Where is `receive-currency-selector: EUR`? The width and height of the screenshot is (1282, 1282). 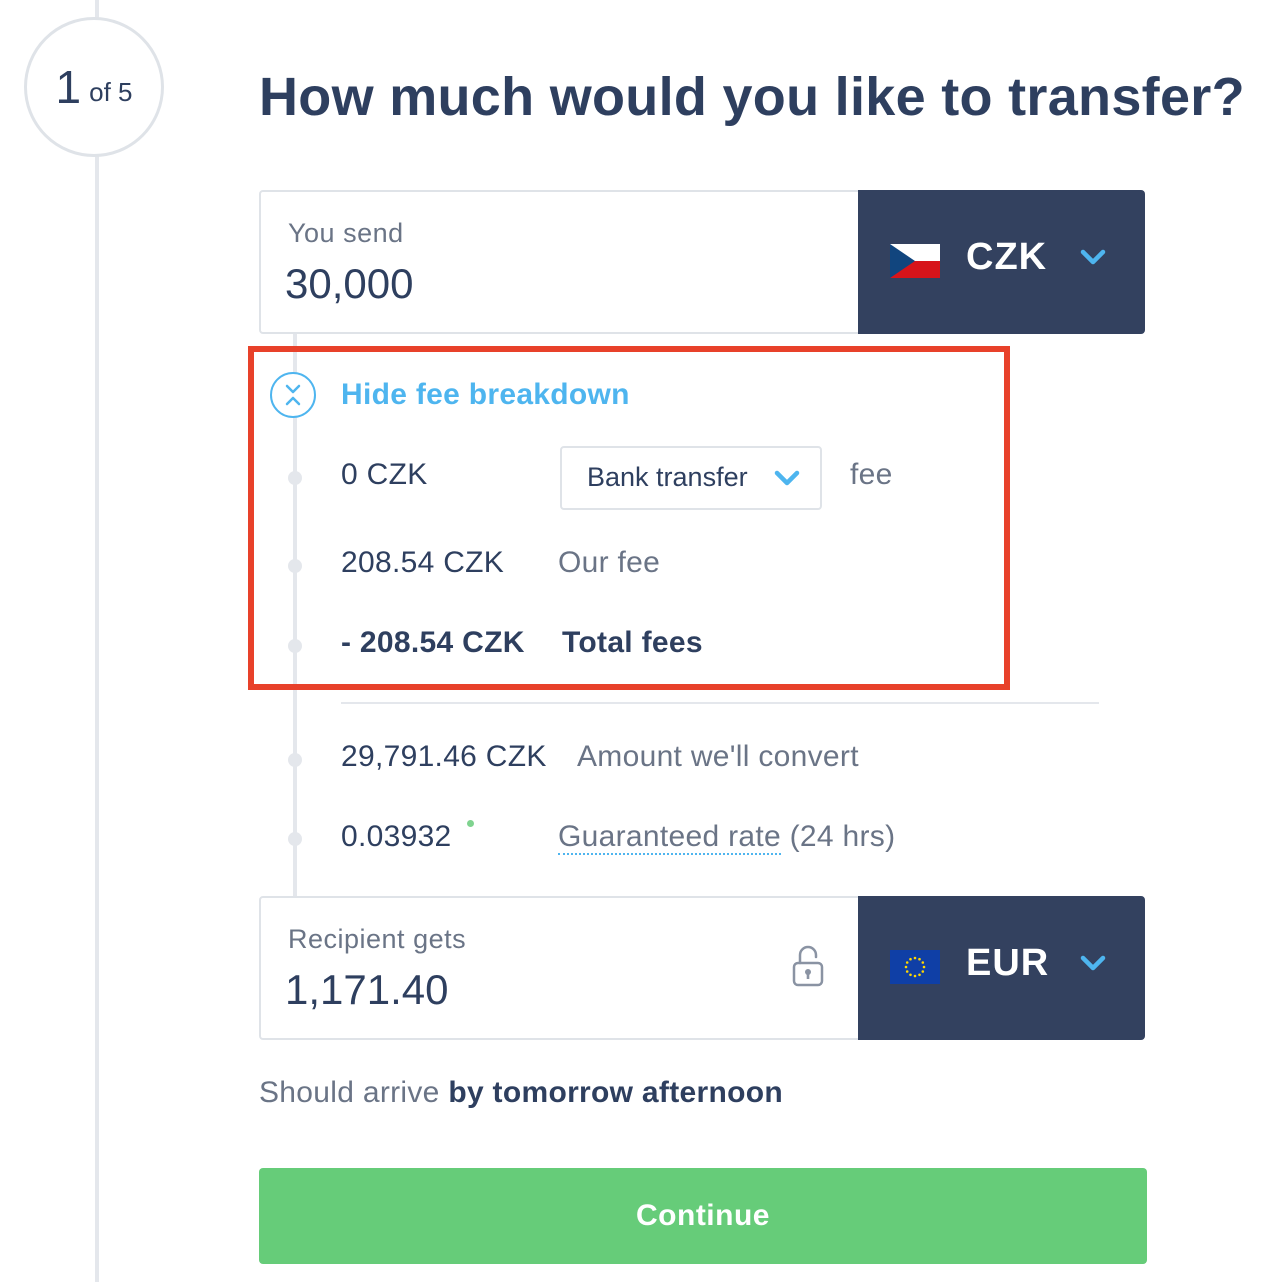 receive-currency-selector: EUR is located at coordinates (1001, 968).